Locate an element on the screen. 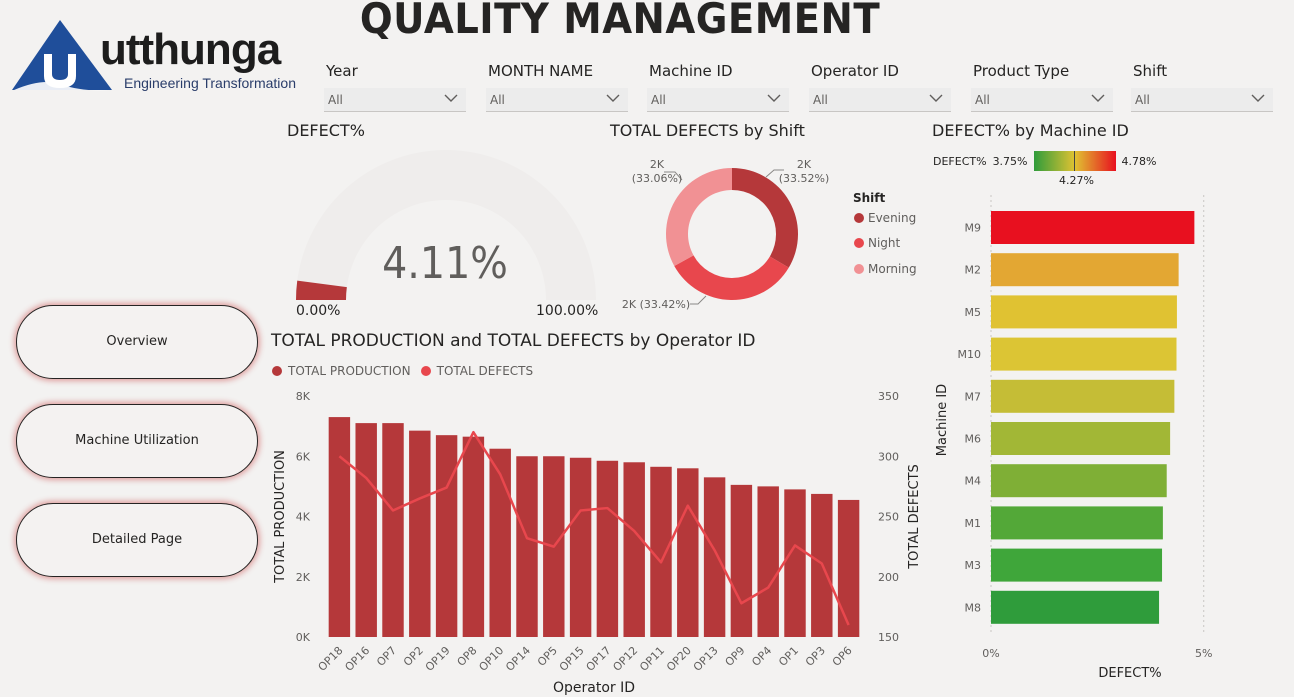  y-tick-label: M3 is located at coordinates (973, 565).